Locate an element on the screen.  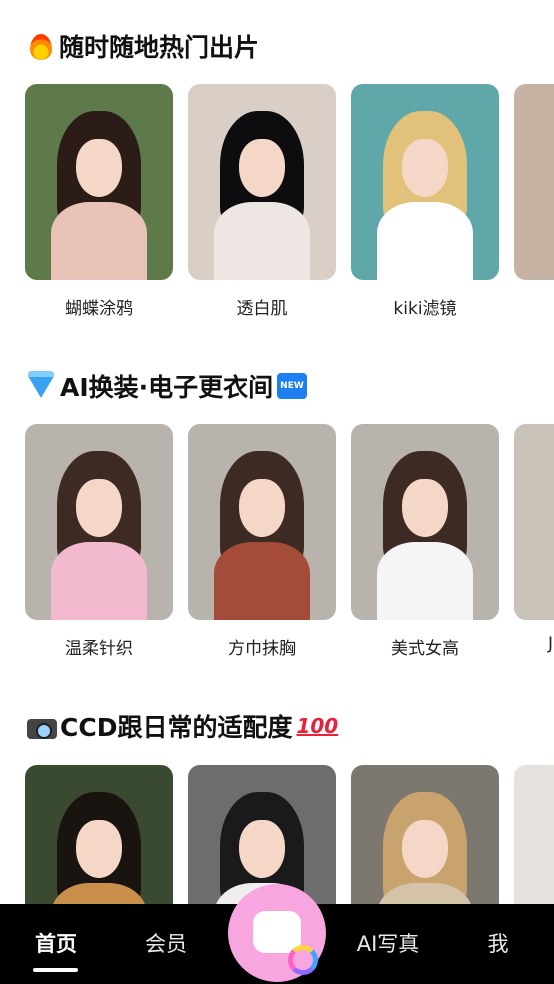
tab-me: 我 is located at coordinates (498, 944).